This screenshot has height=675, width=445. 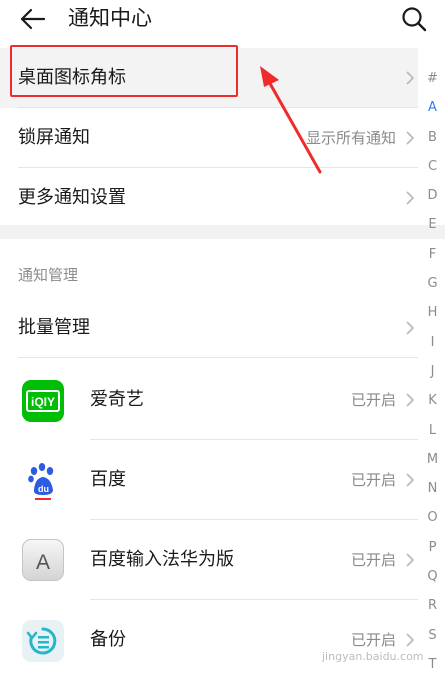 I want to click on app-row-backup: 备份 已开启, so click(x=209, y=637).